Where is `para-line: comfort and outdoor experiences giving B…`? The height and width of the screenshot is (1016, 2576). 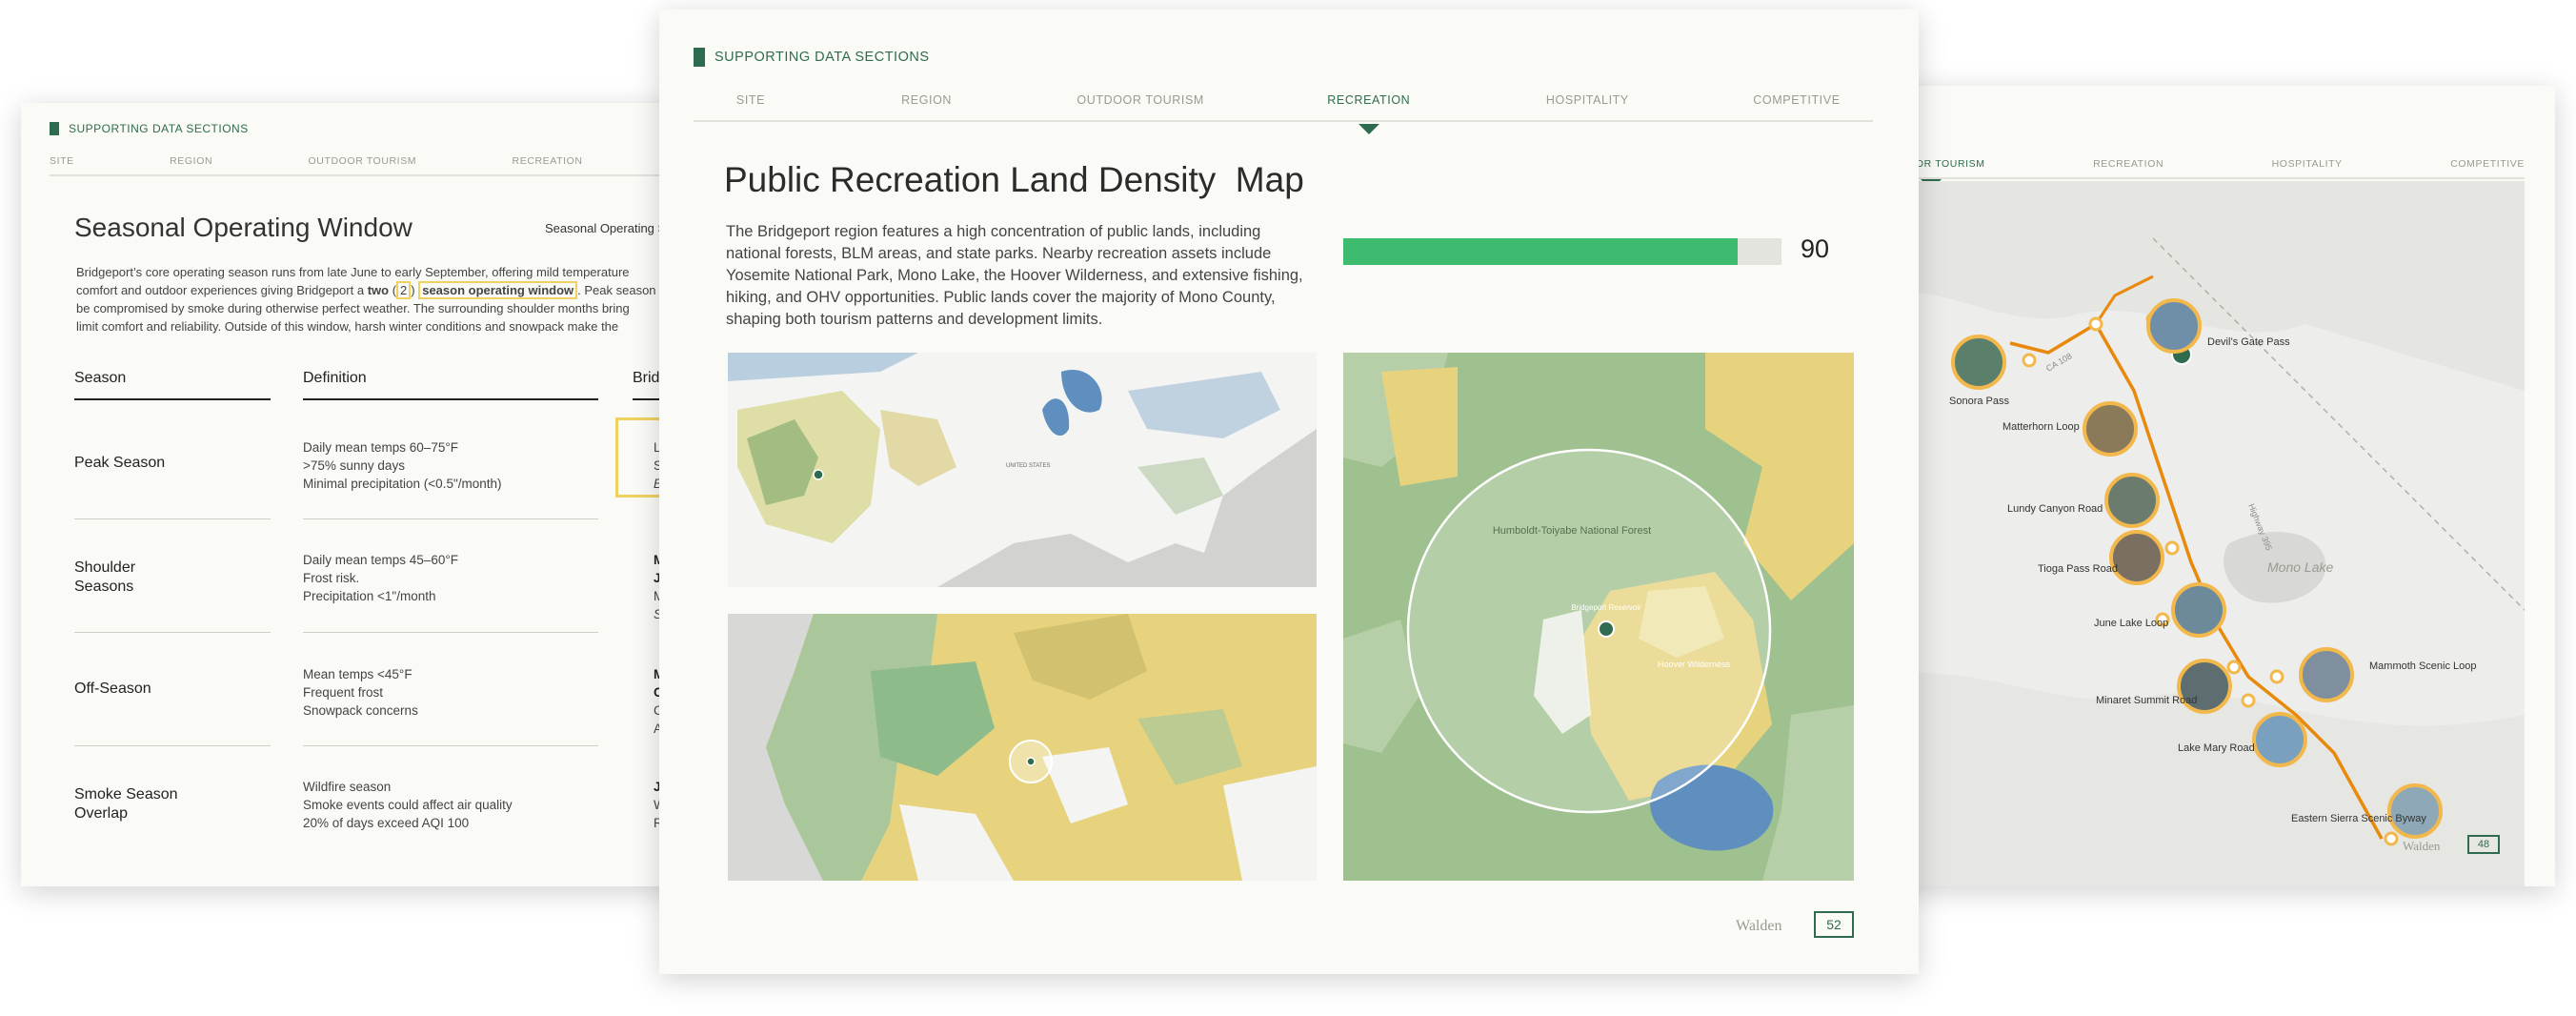
para-line: comfort and outdoor experiences giving B… is located at coordinates (400, 290).